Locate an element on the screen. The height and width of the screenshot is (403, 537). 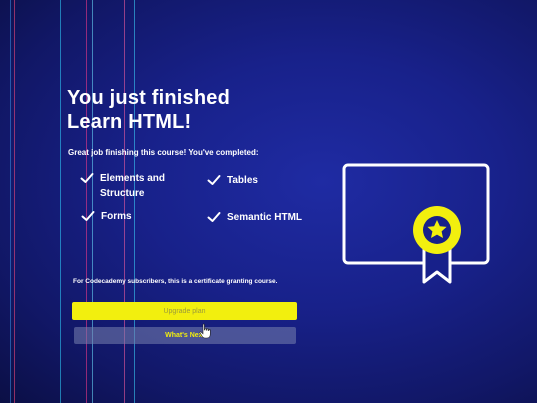
completed-item: Elements and Structure is located at coordinates (130, 186).